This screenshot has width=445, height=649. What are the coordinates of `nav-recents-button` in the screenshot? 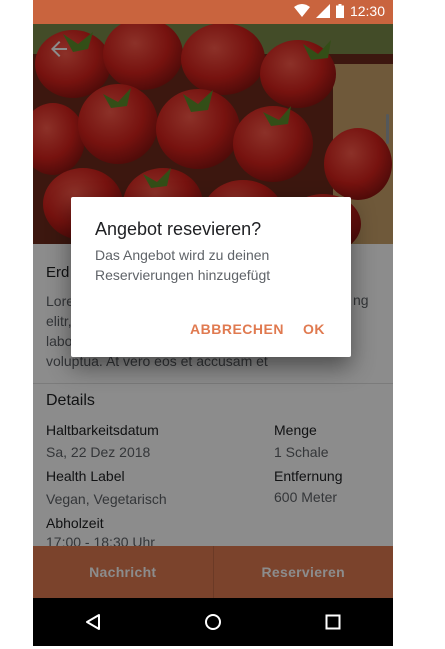 It's located at (333, 622).